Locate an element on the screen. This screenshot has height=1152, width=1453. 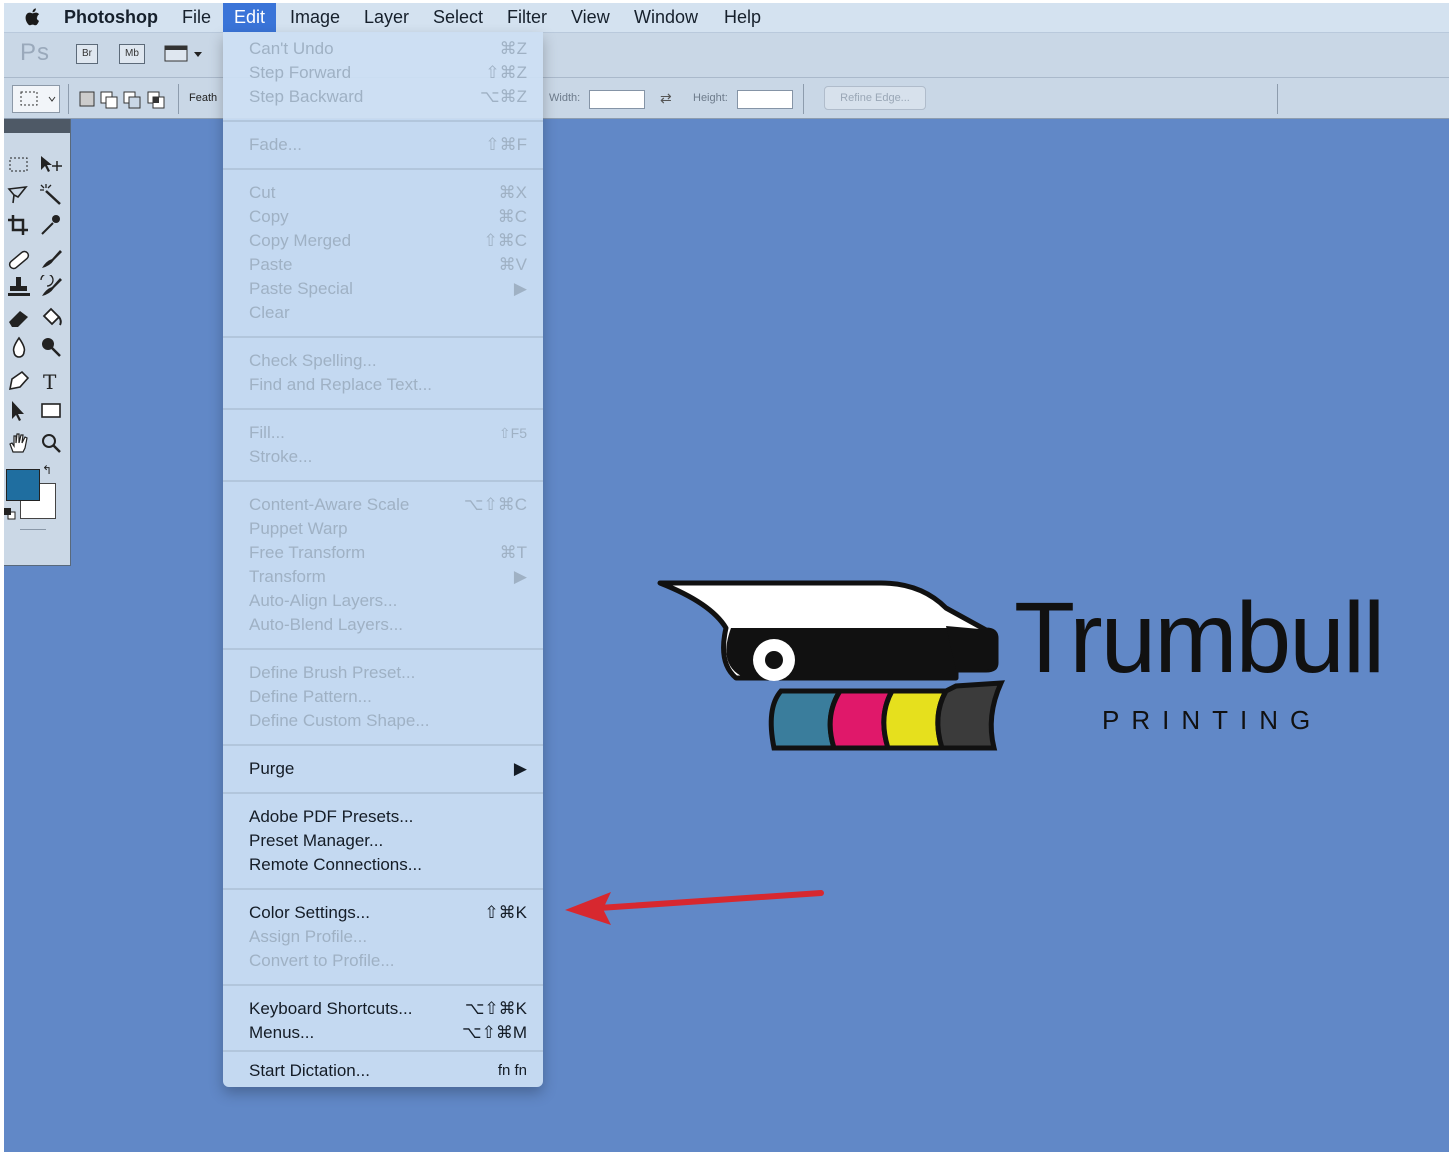
width-input is located at coordinates (617, 99).